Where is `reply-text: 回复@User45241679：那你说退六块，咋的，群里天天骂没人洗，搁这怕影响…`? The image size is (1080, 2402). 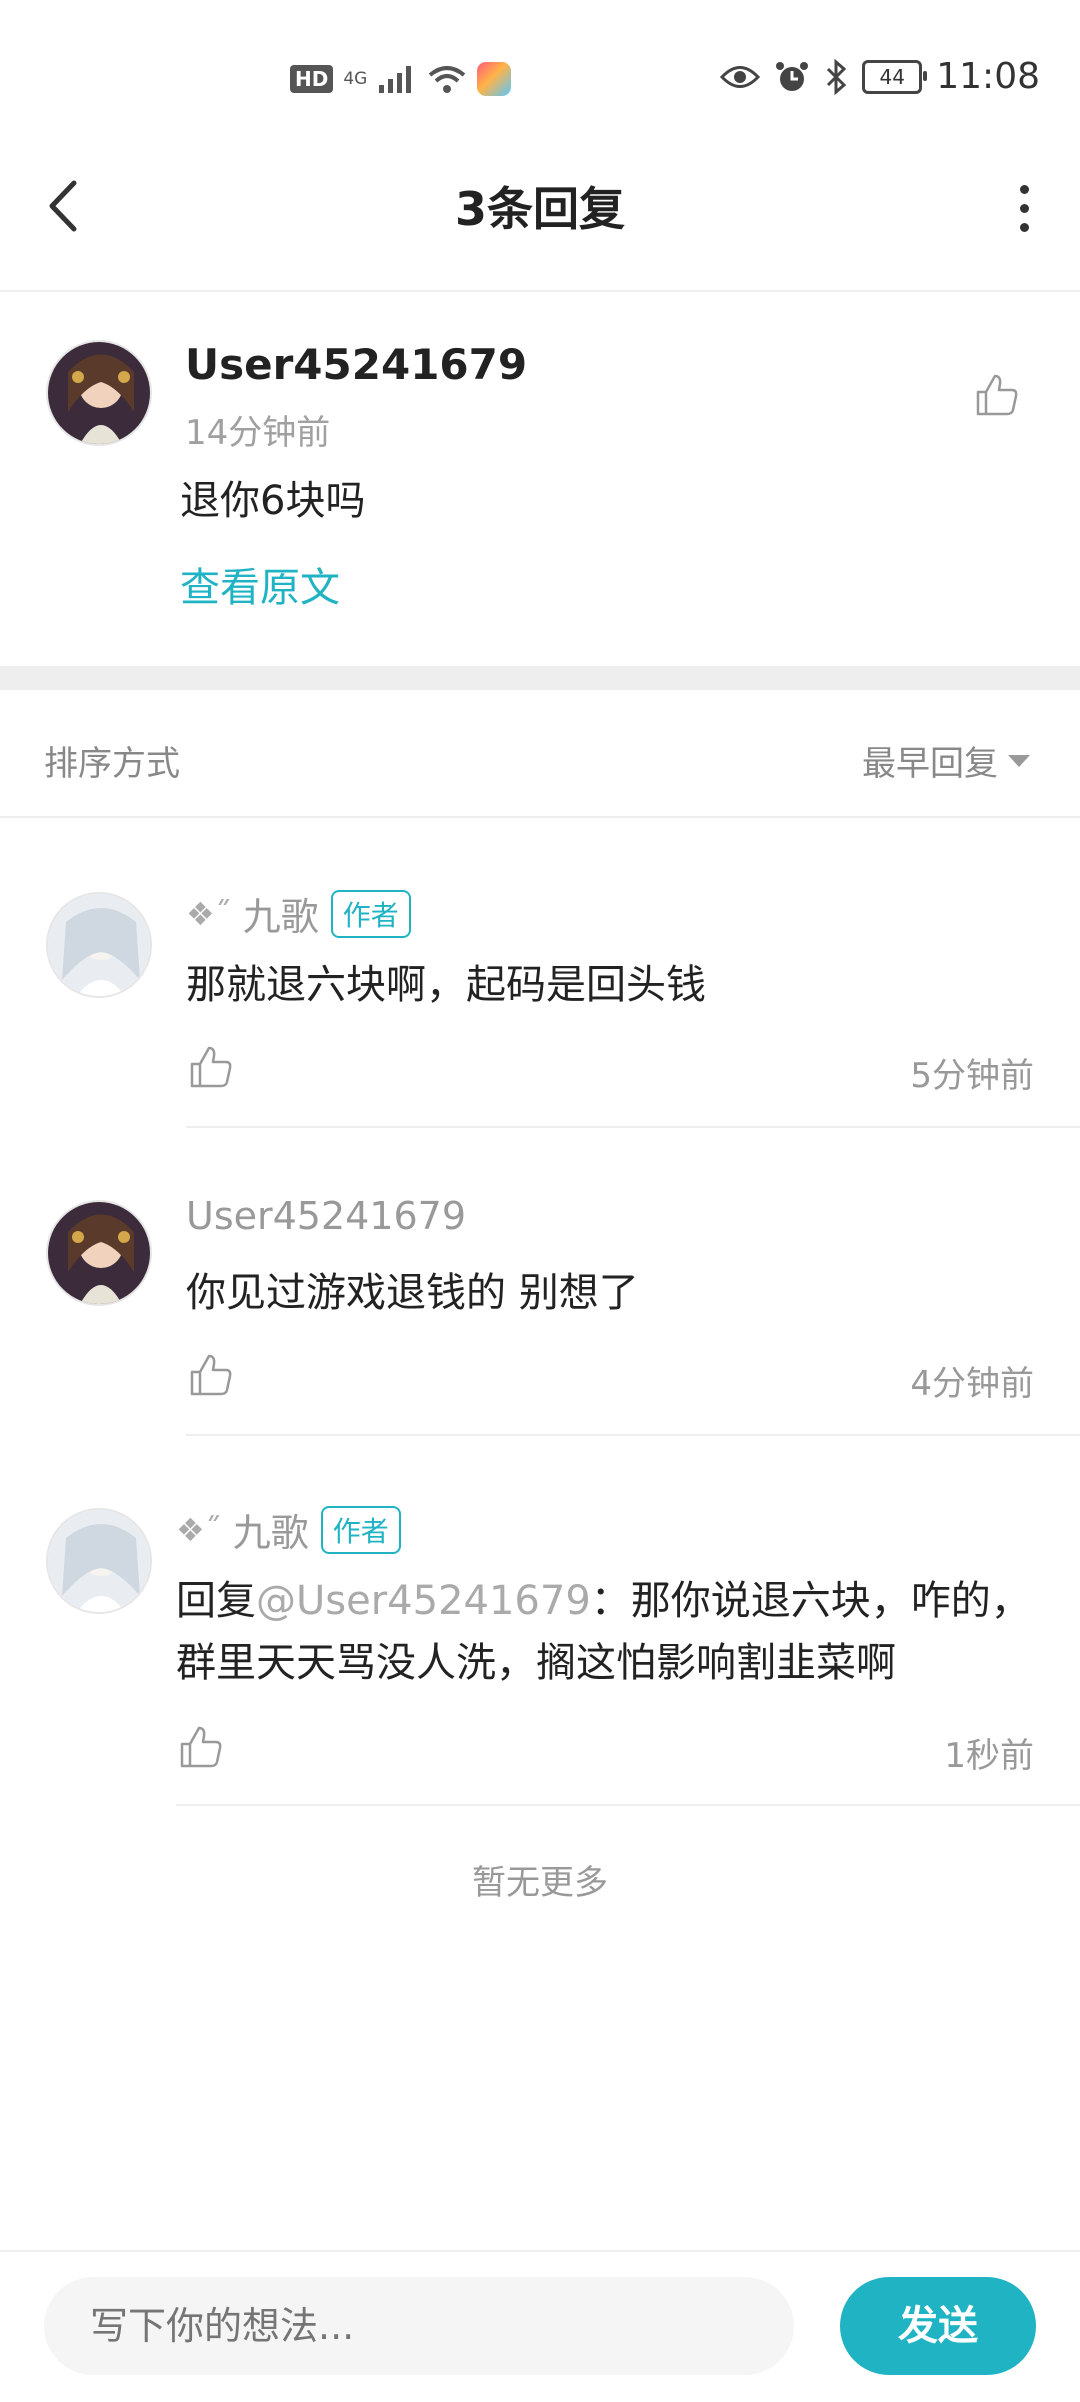
reply-text: 回复@User45241679：那你说退六块，咋的，群里天天骂没人洗，搁这怕影响… is located at coordinates (606, 1632).